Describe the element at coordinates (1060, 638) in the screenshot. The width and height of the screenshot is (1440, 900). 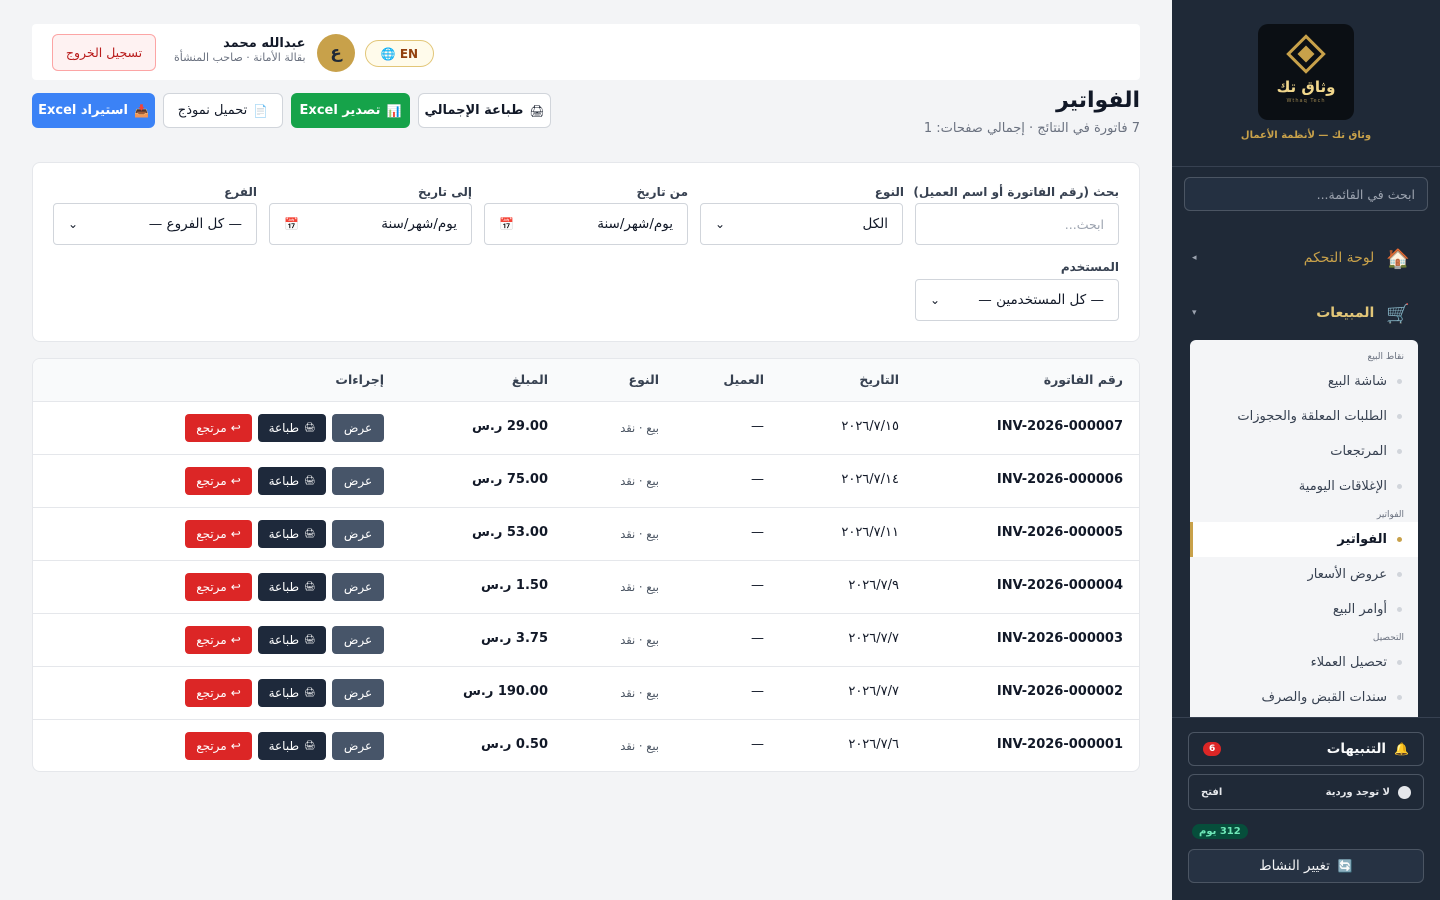
I see `invoice-number: INV-2026-000003` at that location.